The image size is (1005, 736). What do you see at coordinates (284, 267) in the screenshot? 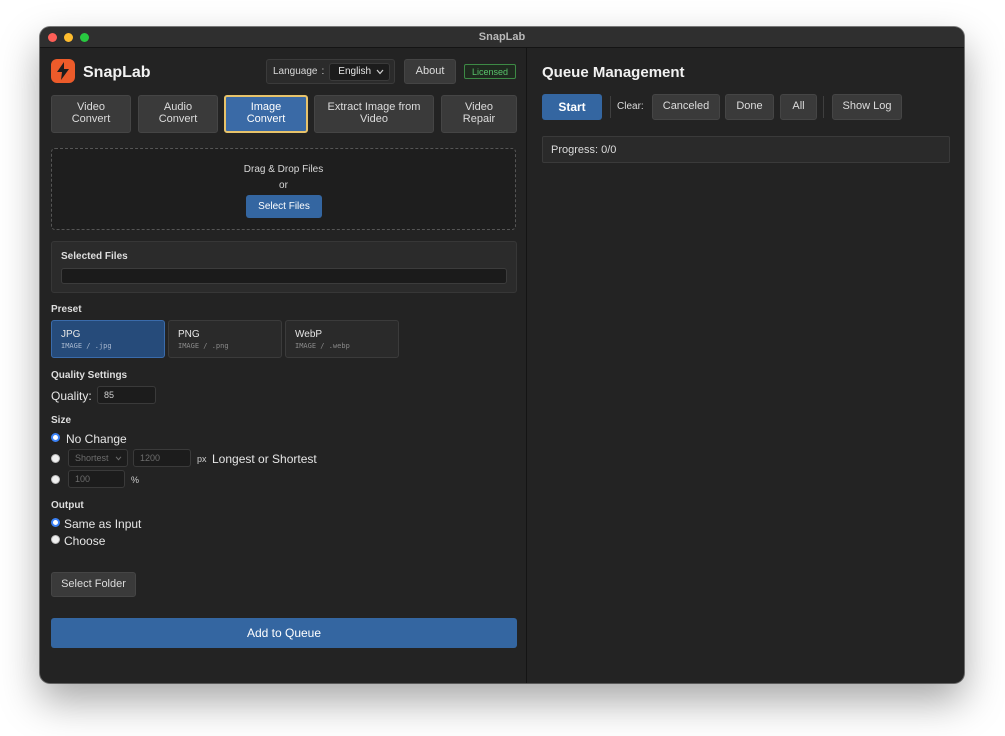
I see `selected-files-panel: Selected Files` at bounding box center [284, 267].